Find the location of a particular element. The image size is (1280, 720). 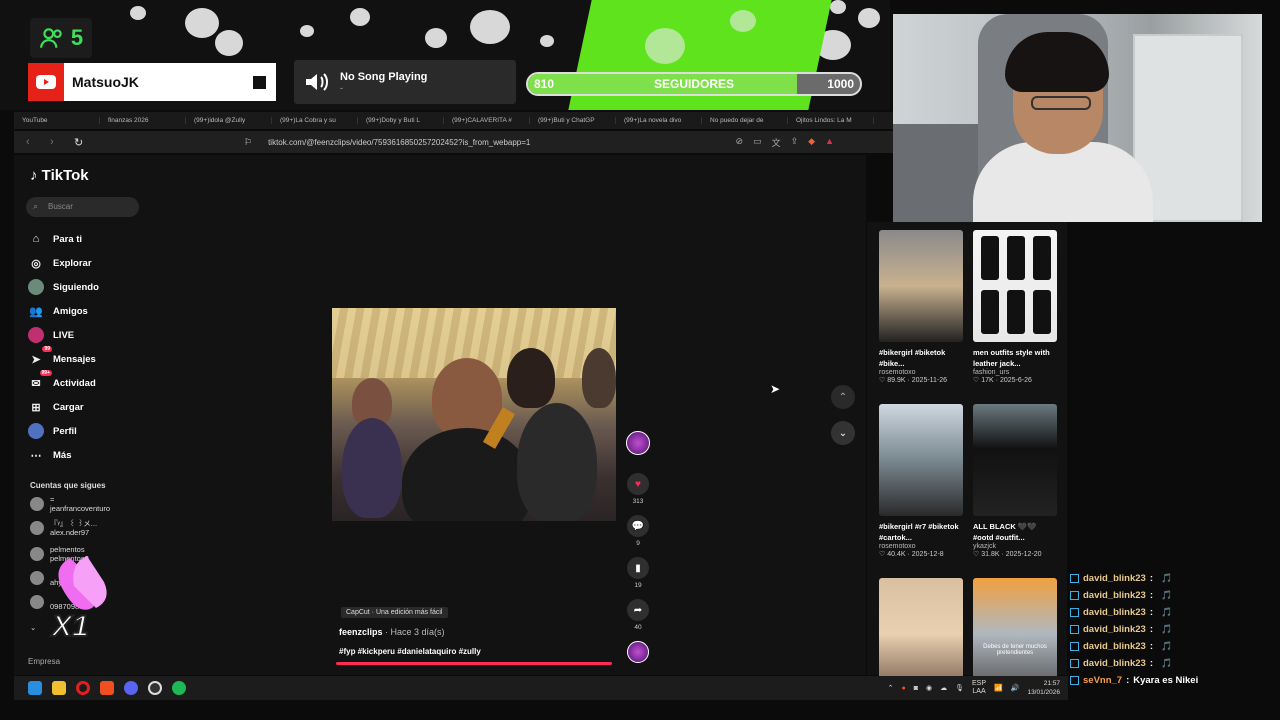

see-more-chevron-icon: ⌄ is located at coordinates (33, 627).